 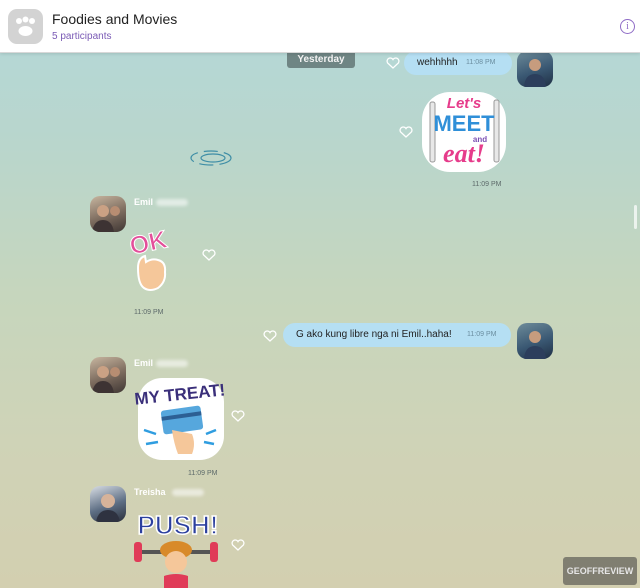 I want to click on sticker-my-treat: MY TREAT!, so click(x=181, y=420).